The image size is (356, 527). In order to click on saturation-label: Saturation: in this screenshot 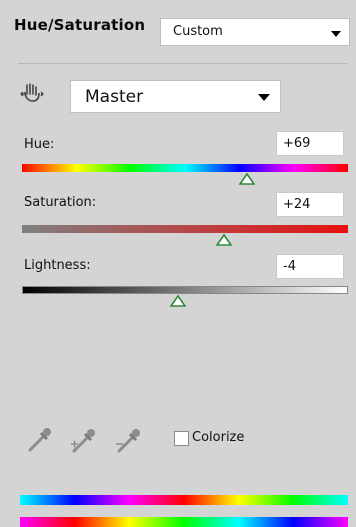, I will do `click(60, 202)`.